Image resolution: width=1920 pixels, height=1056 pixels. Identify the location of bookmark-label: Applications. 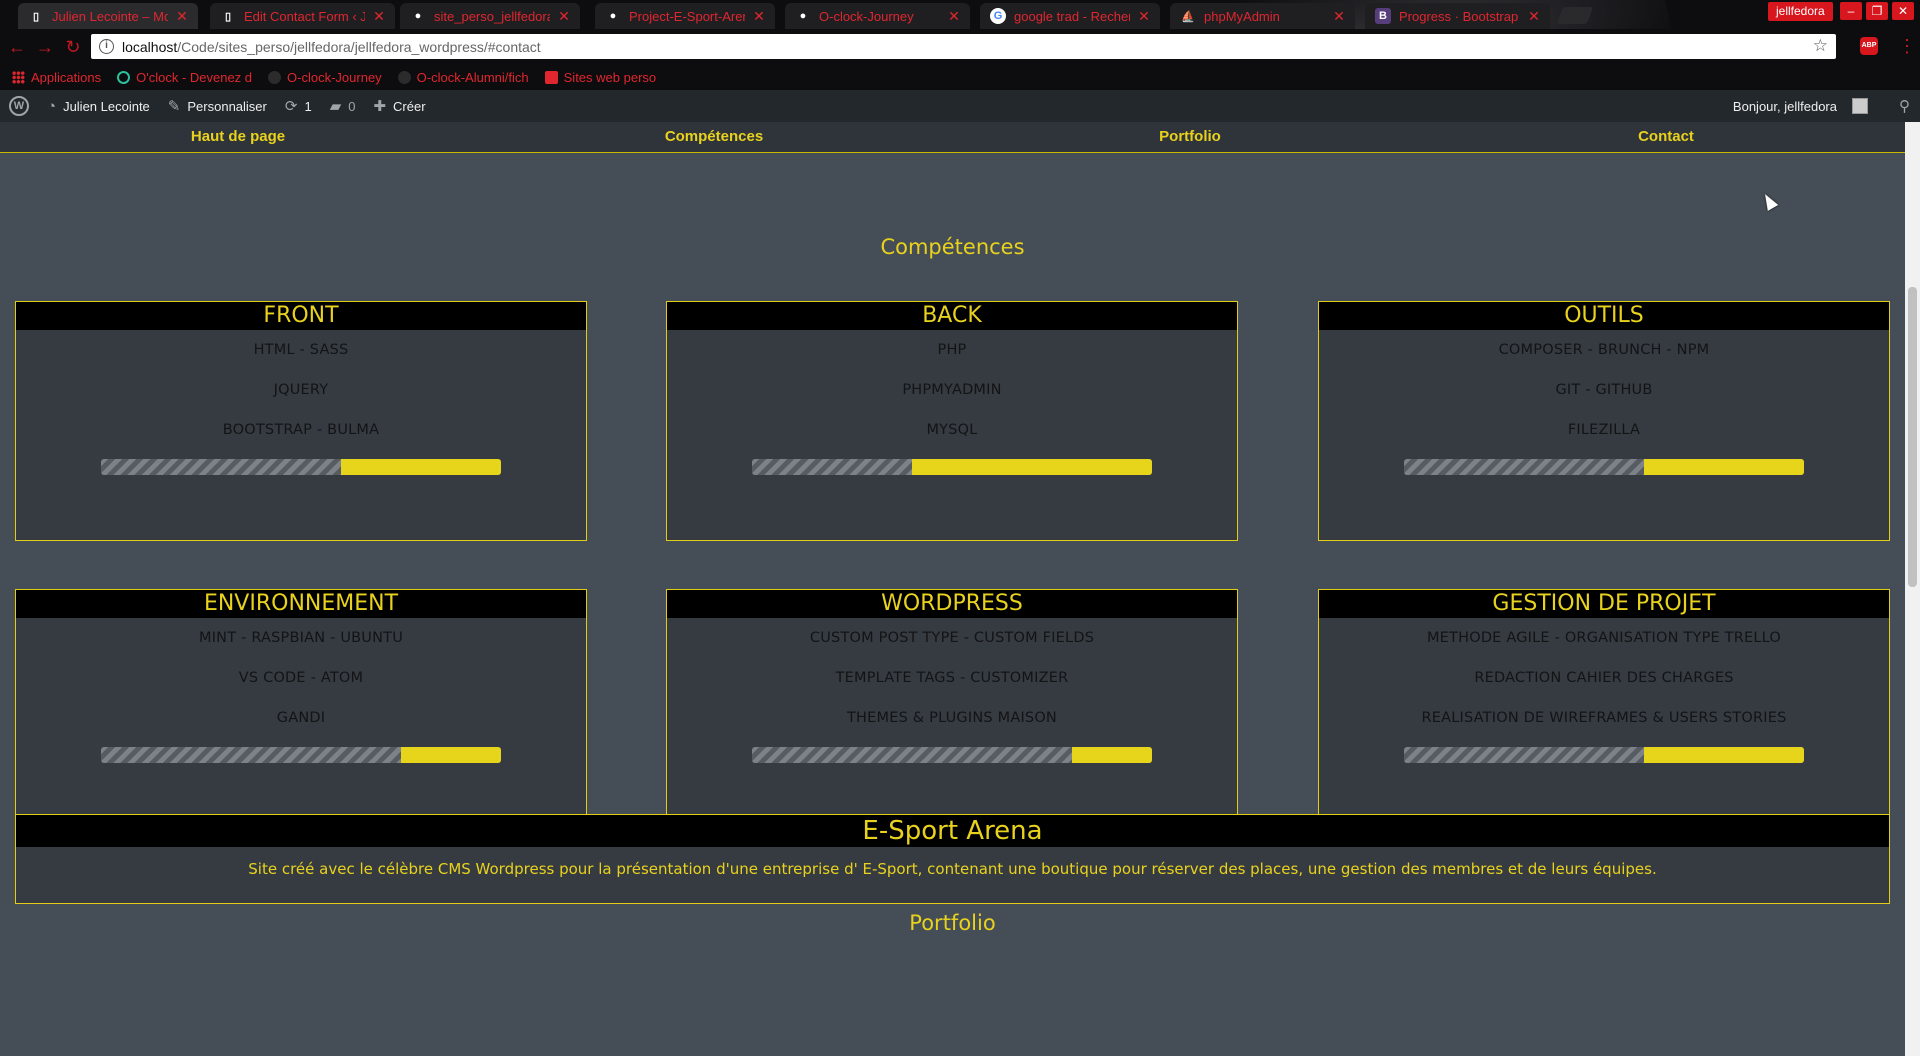
(66, 77).